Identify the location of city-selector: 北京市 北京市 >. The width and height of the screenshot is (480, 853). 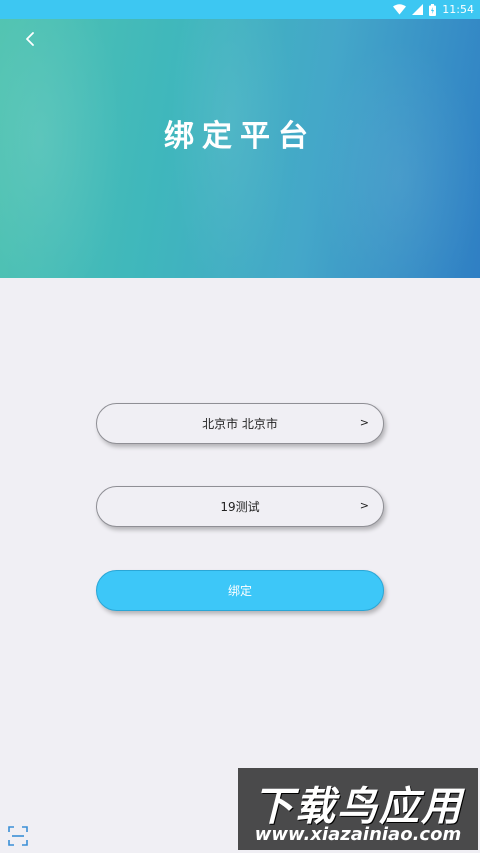
(240, 423).